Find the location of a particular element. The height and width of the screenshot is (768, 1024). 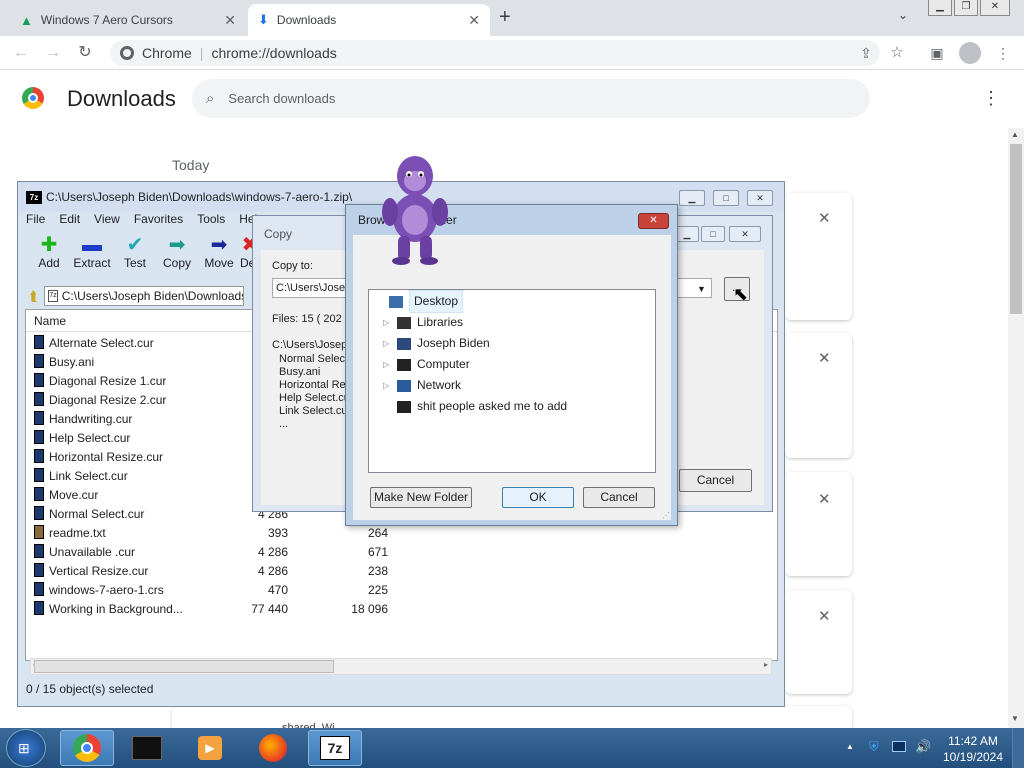

firefox-icon is located at coordinates (273, 748).